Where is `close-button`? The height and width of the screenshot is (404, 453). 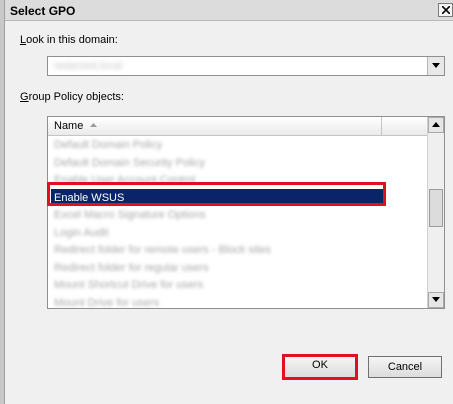
close-button is located at coordinates (445, 10).